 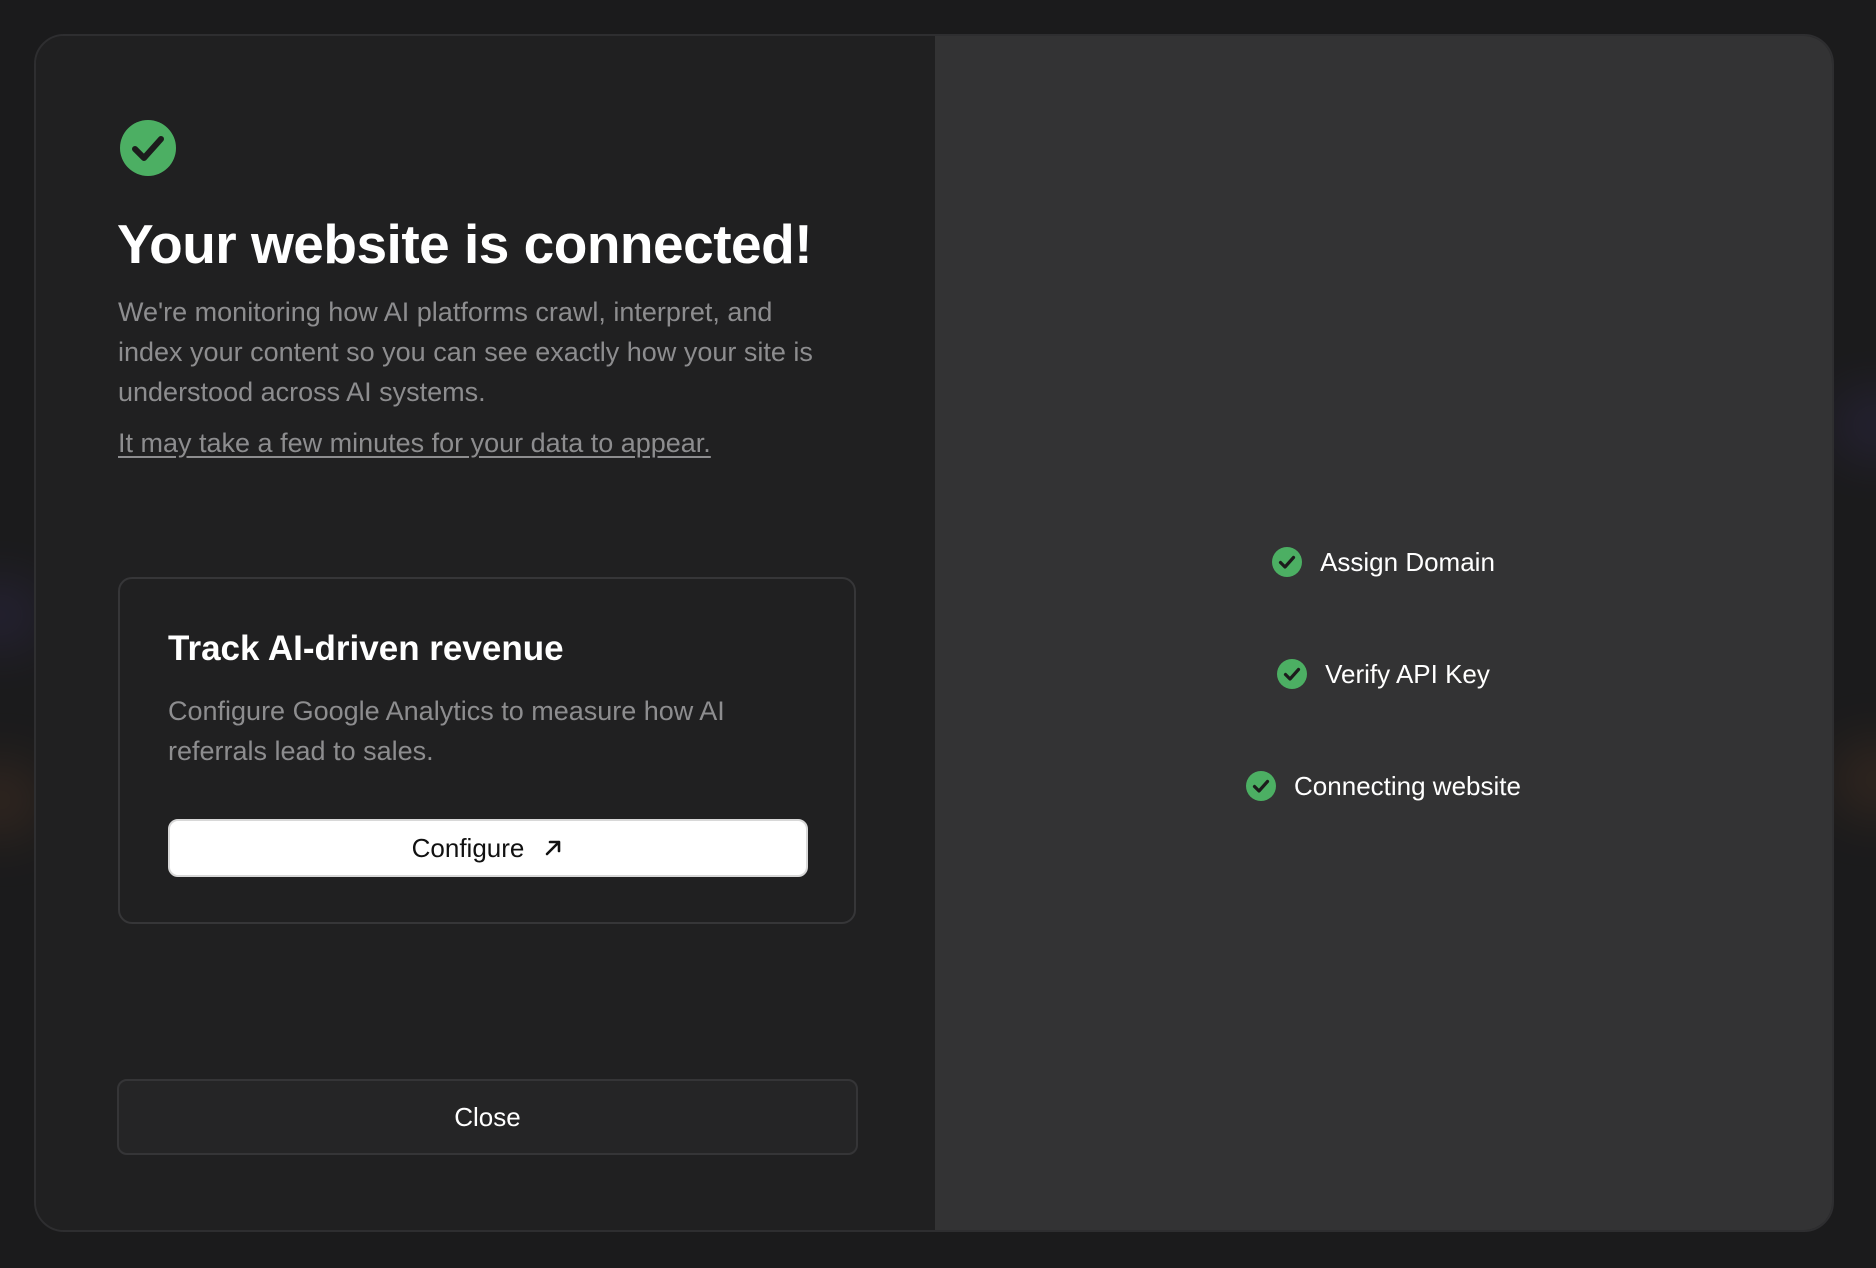 I want to click on configure-button: Configure, so click(x=488, y=848).